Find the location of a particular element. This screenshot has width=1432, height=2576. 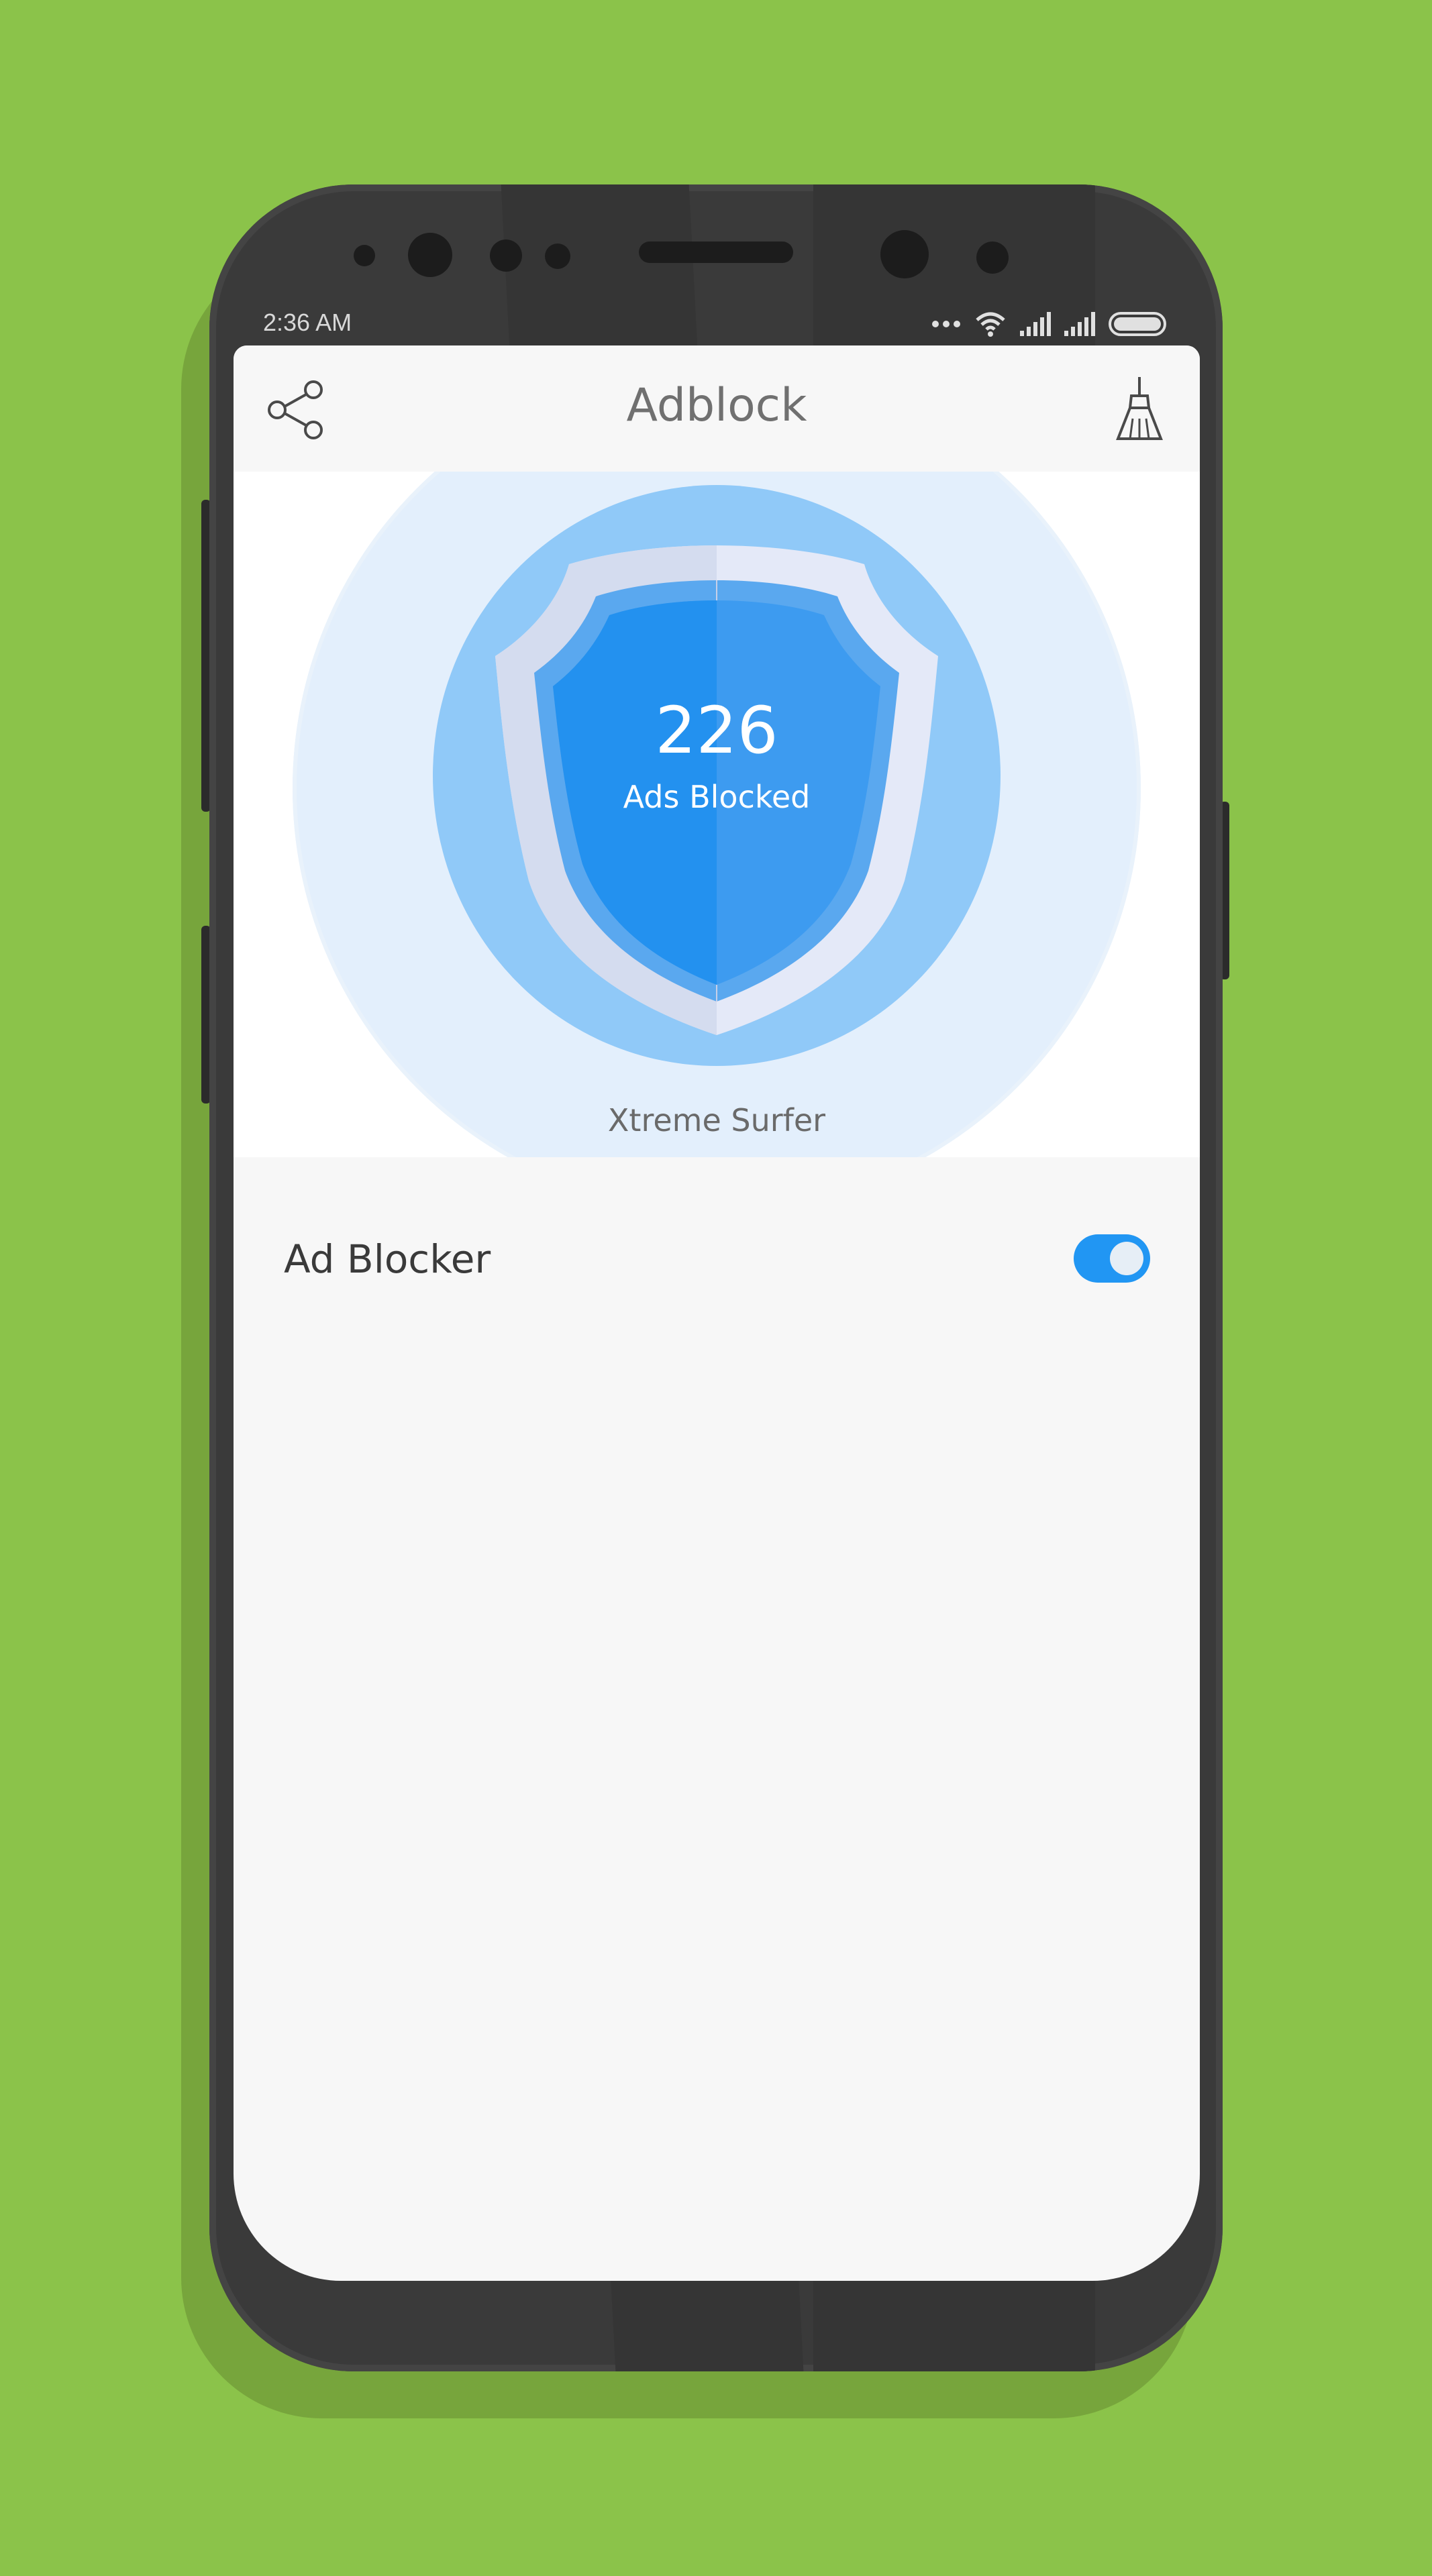

toggle-knob is located at coordinates (1126, 1258).